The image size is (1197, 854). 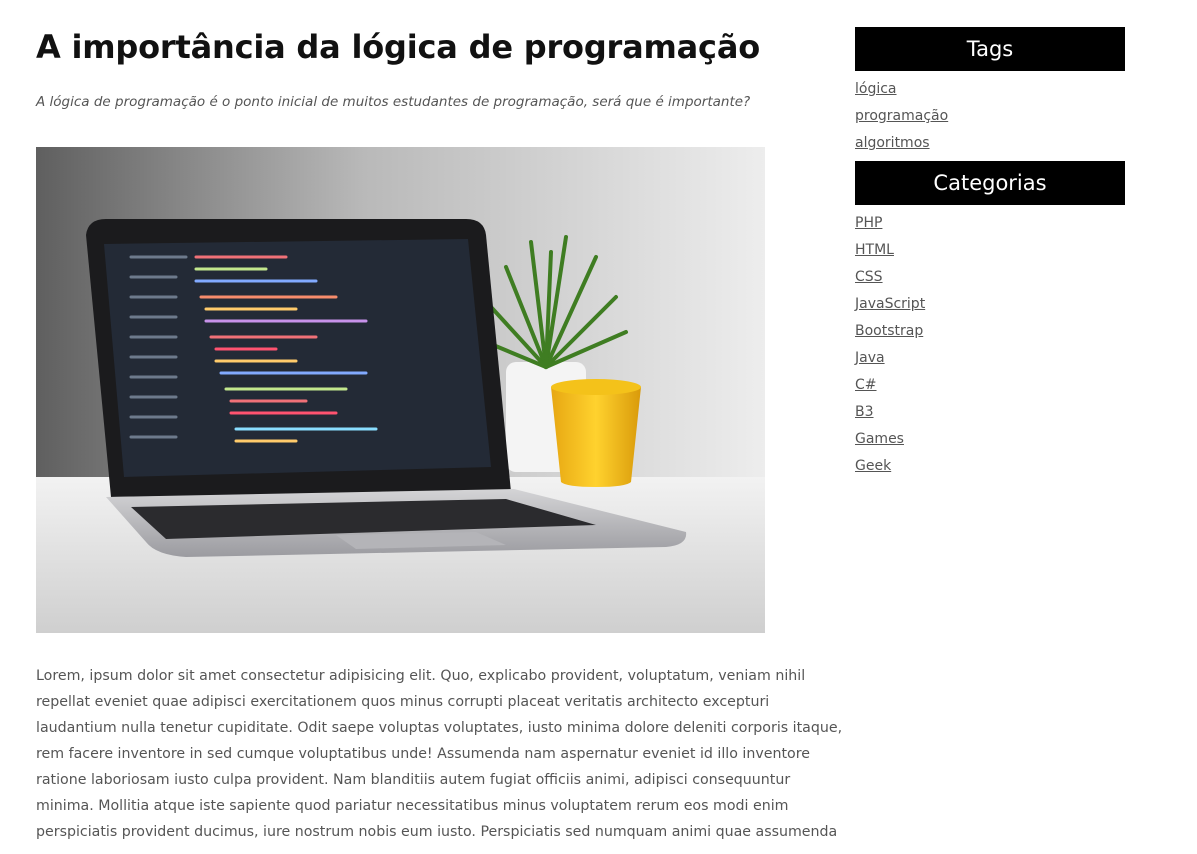 I want to click on category-link-php: PHP, so click(x=868, y=223).